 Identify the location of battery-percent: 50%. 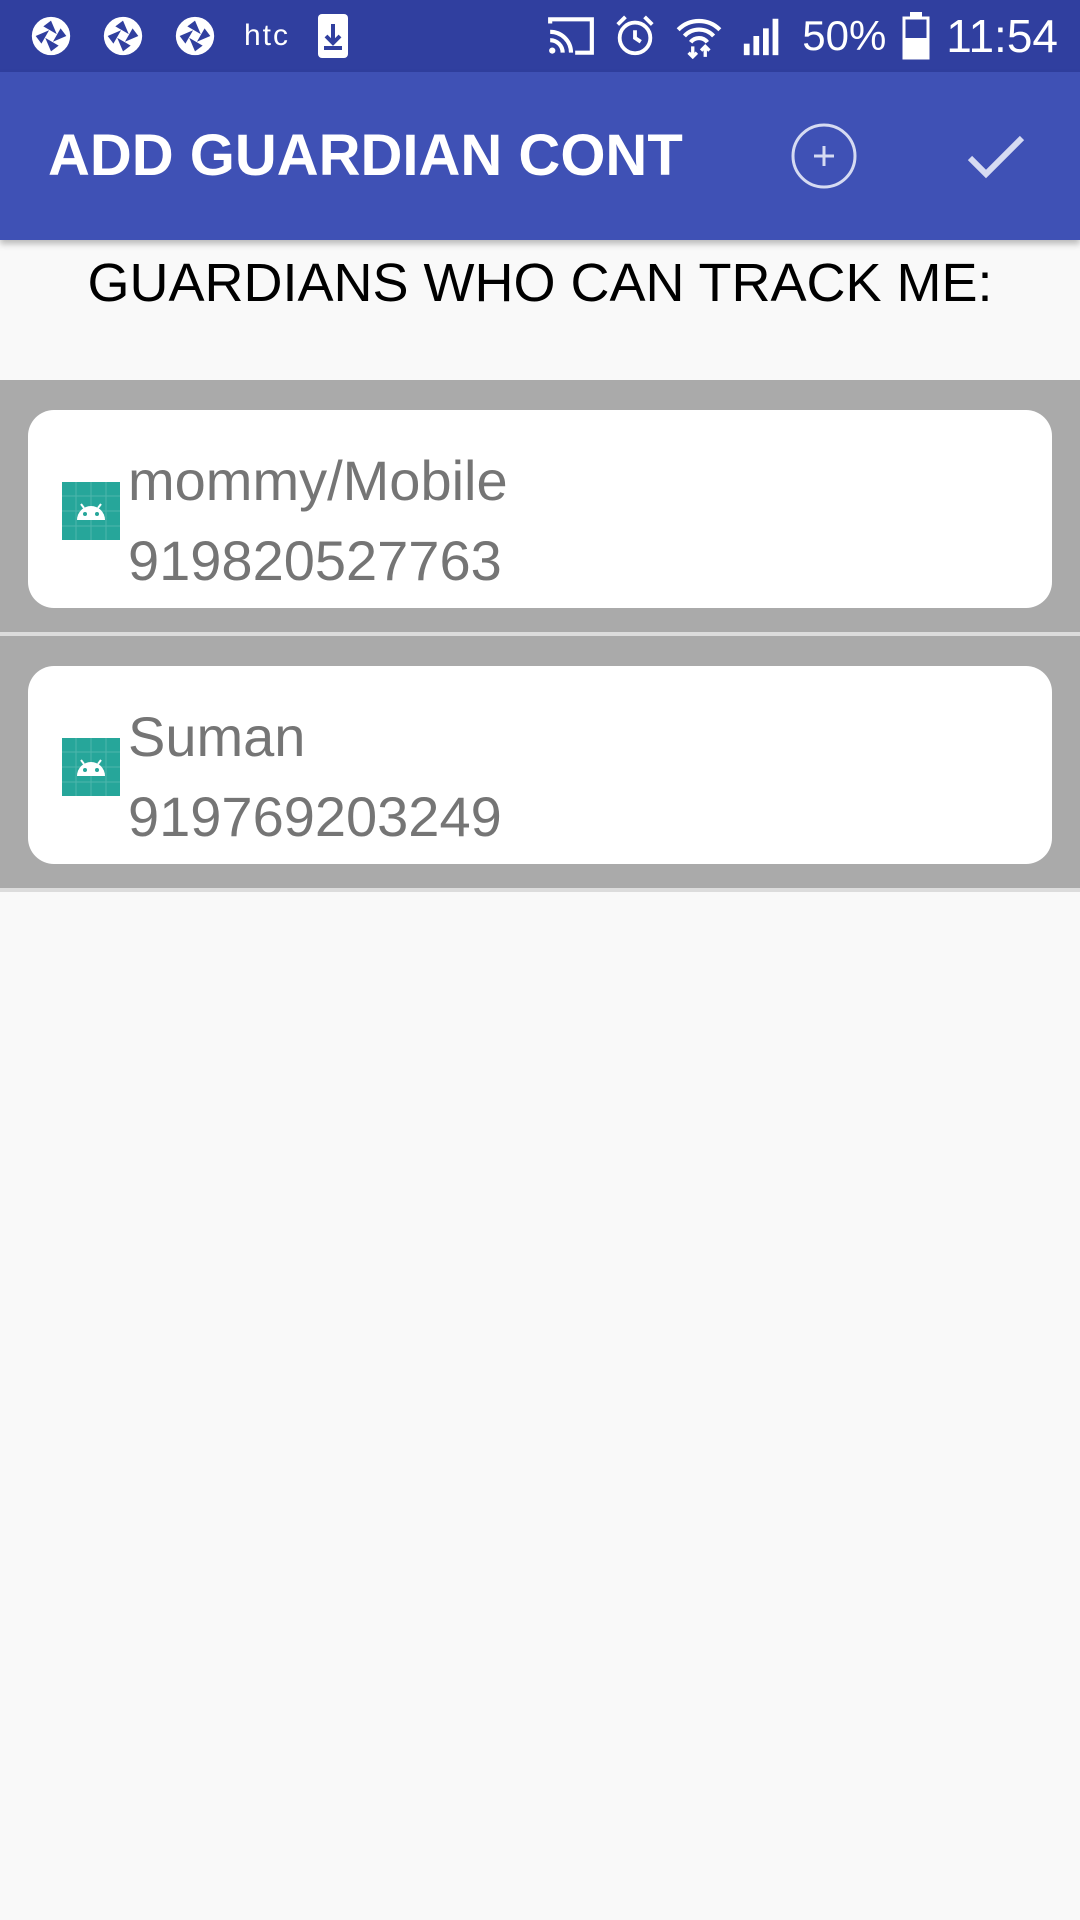
(844, 35).